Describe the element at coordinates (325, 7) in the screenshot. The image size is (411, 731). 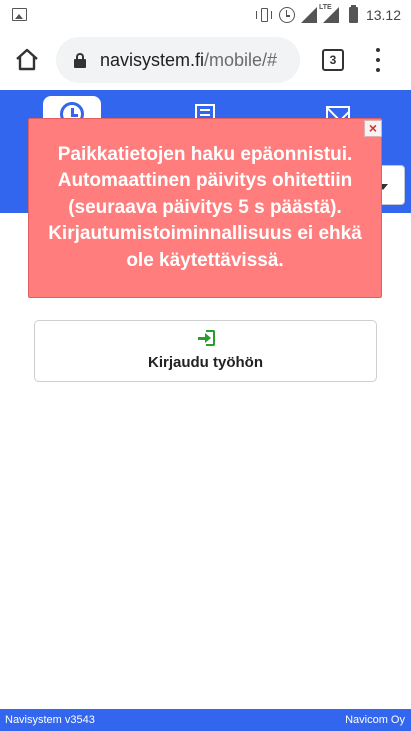
I see `network-label: LTE` at that location.